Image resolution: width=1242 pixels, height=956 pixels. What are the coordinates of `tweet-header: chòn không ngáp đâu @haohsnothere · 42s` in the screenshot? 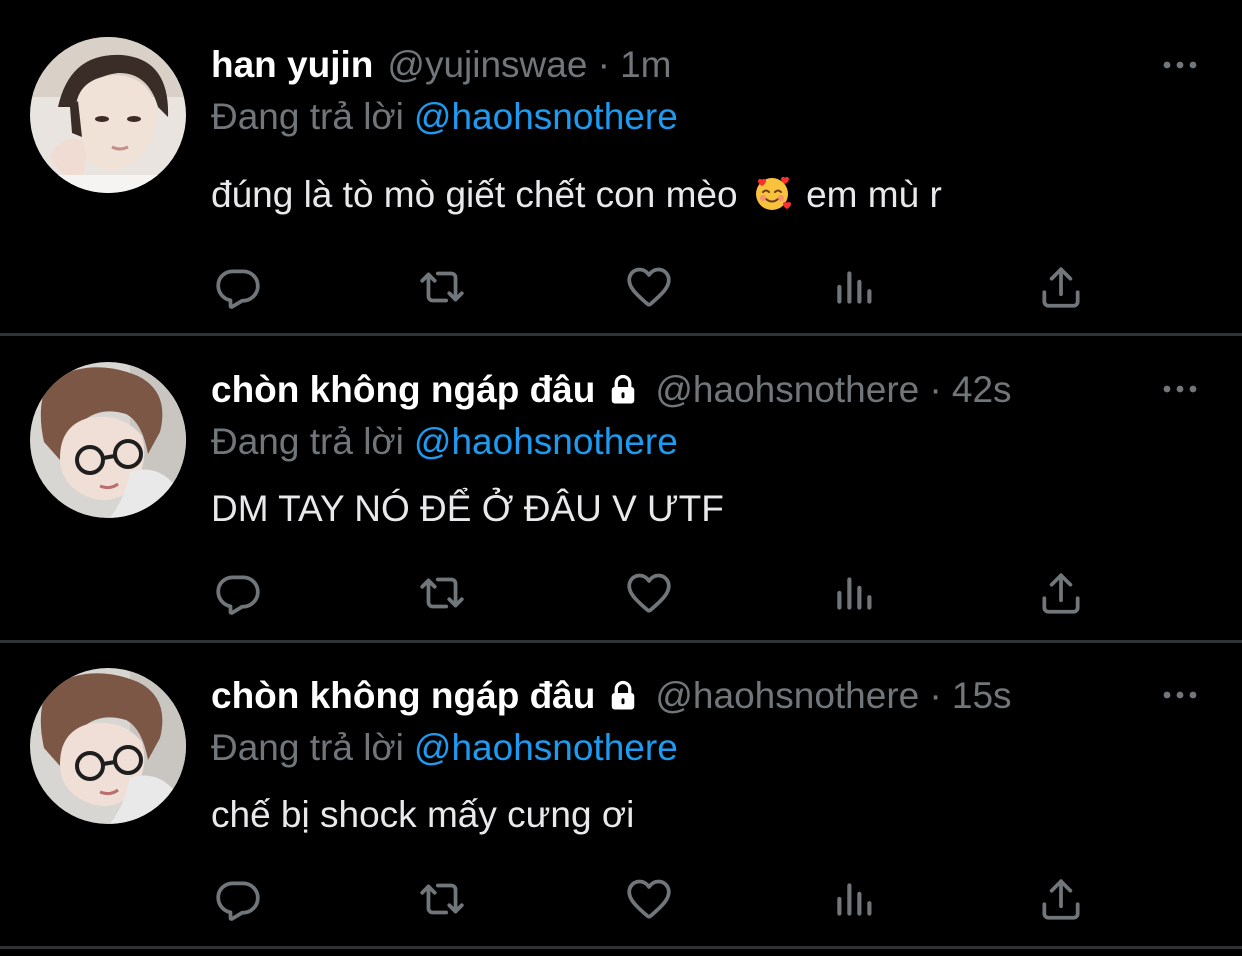 It's located at (611, 390).